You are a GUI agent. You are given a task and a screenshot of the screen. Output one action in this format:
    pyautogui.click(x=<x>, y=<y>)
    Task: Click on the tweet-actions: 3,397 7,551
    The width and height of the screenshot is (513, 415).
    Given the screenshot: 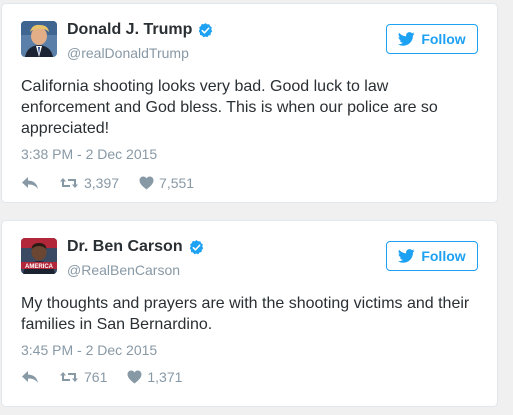 What is the action you would take?
    pyautogui.click(x=107, y=183)
    